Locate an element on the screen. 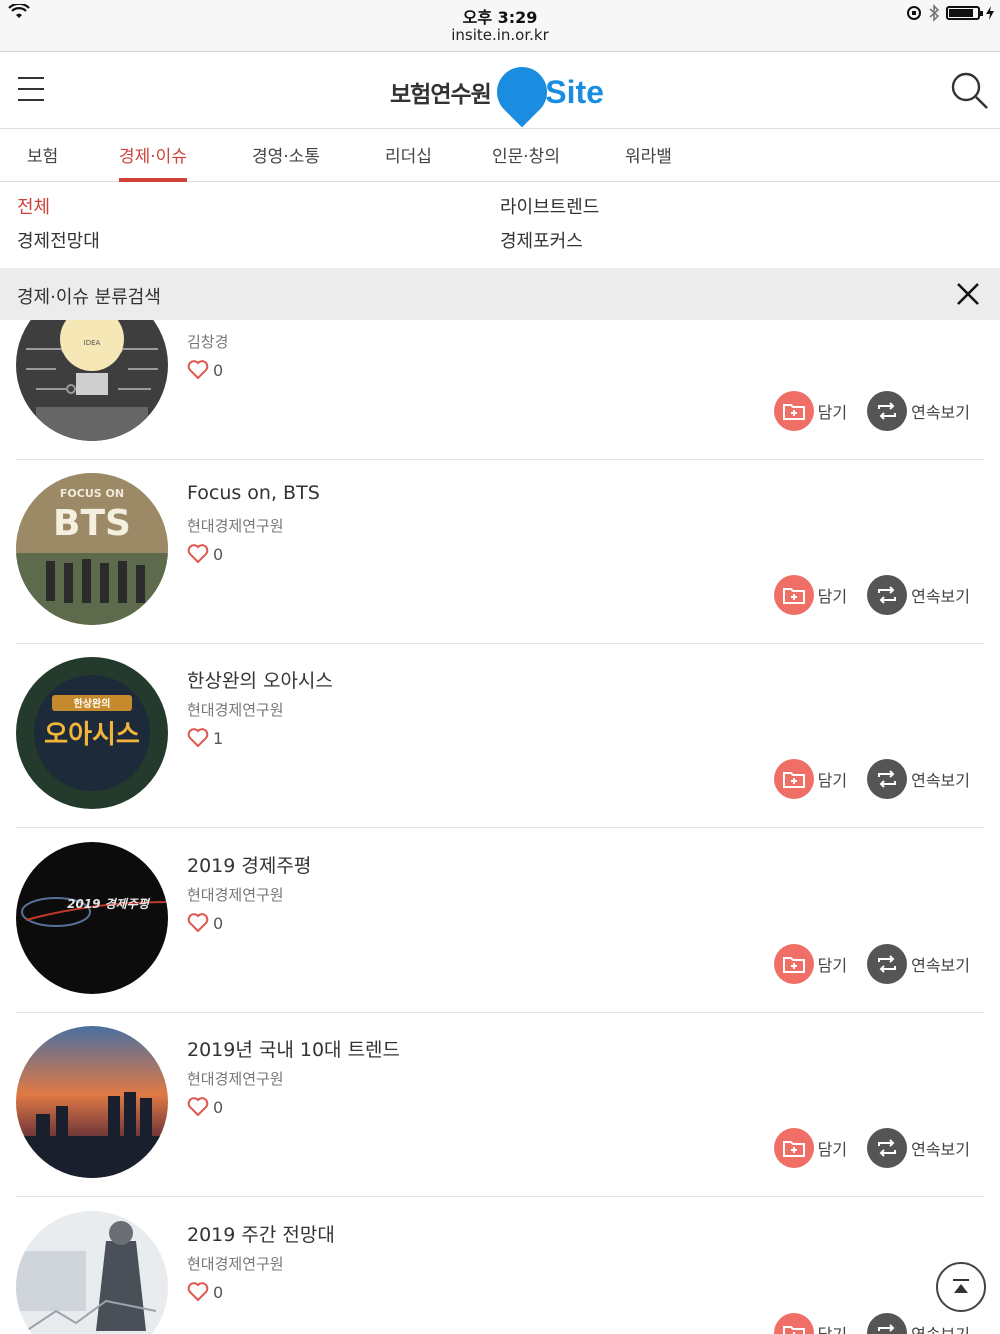 The width and height of the screenshot is (1000, 1334). list-item: 2019 주간 전망대 현대경제연구원 0 담기 연속보기 is located at coordinates (500, 1266).